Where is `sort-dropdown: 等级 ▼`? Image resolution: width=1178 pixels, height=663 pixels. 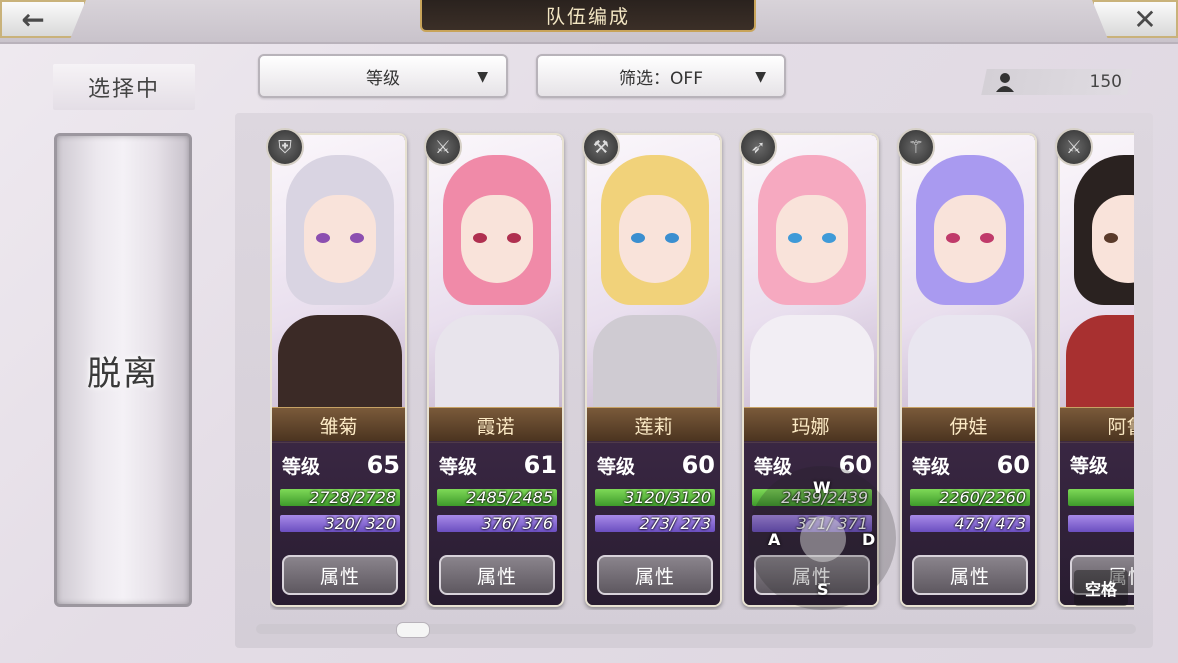 sort-dropdown: 等级 ▼ is located at coordinates (383, 76).